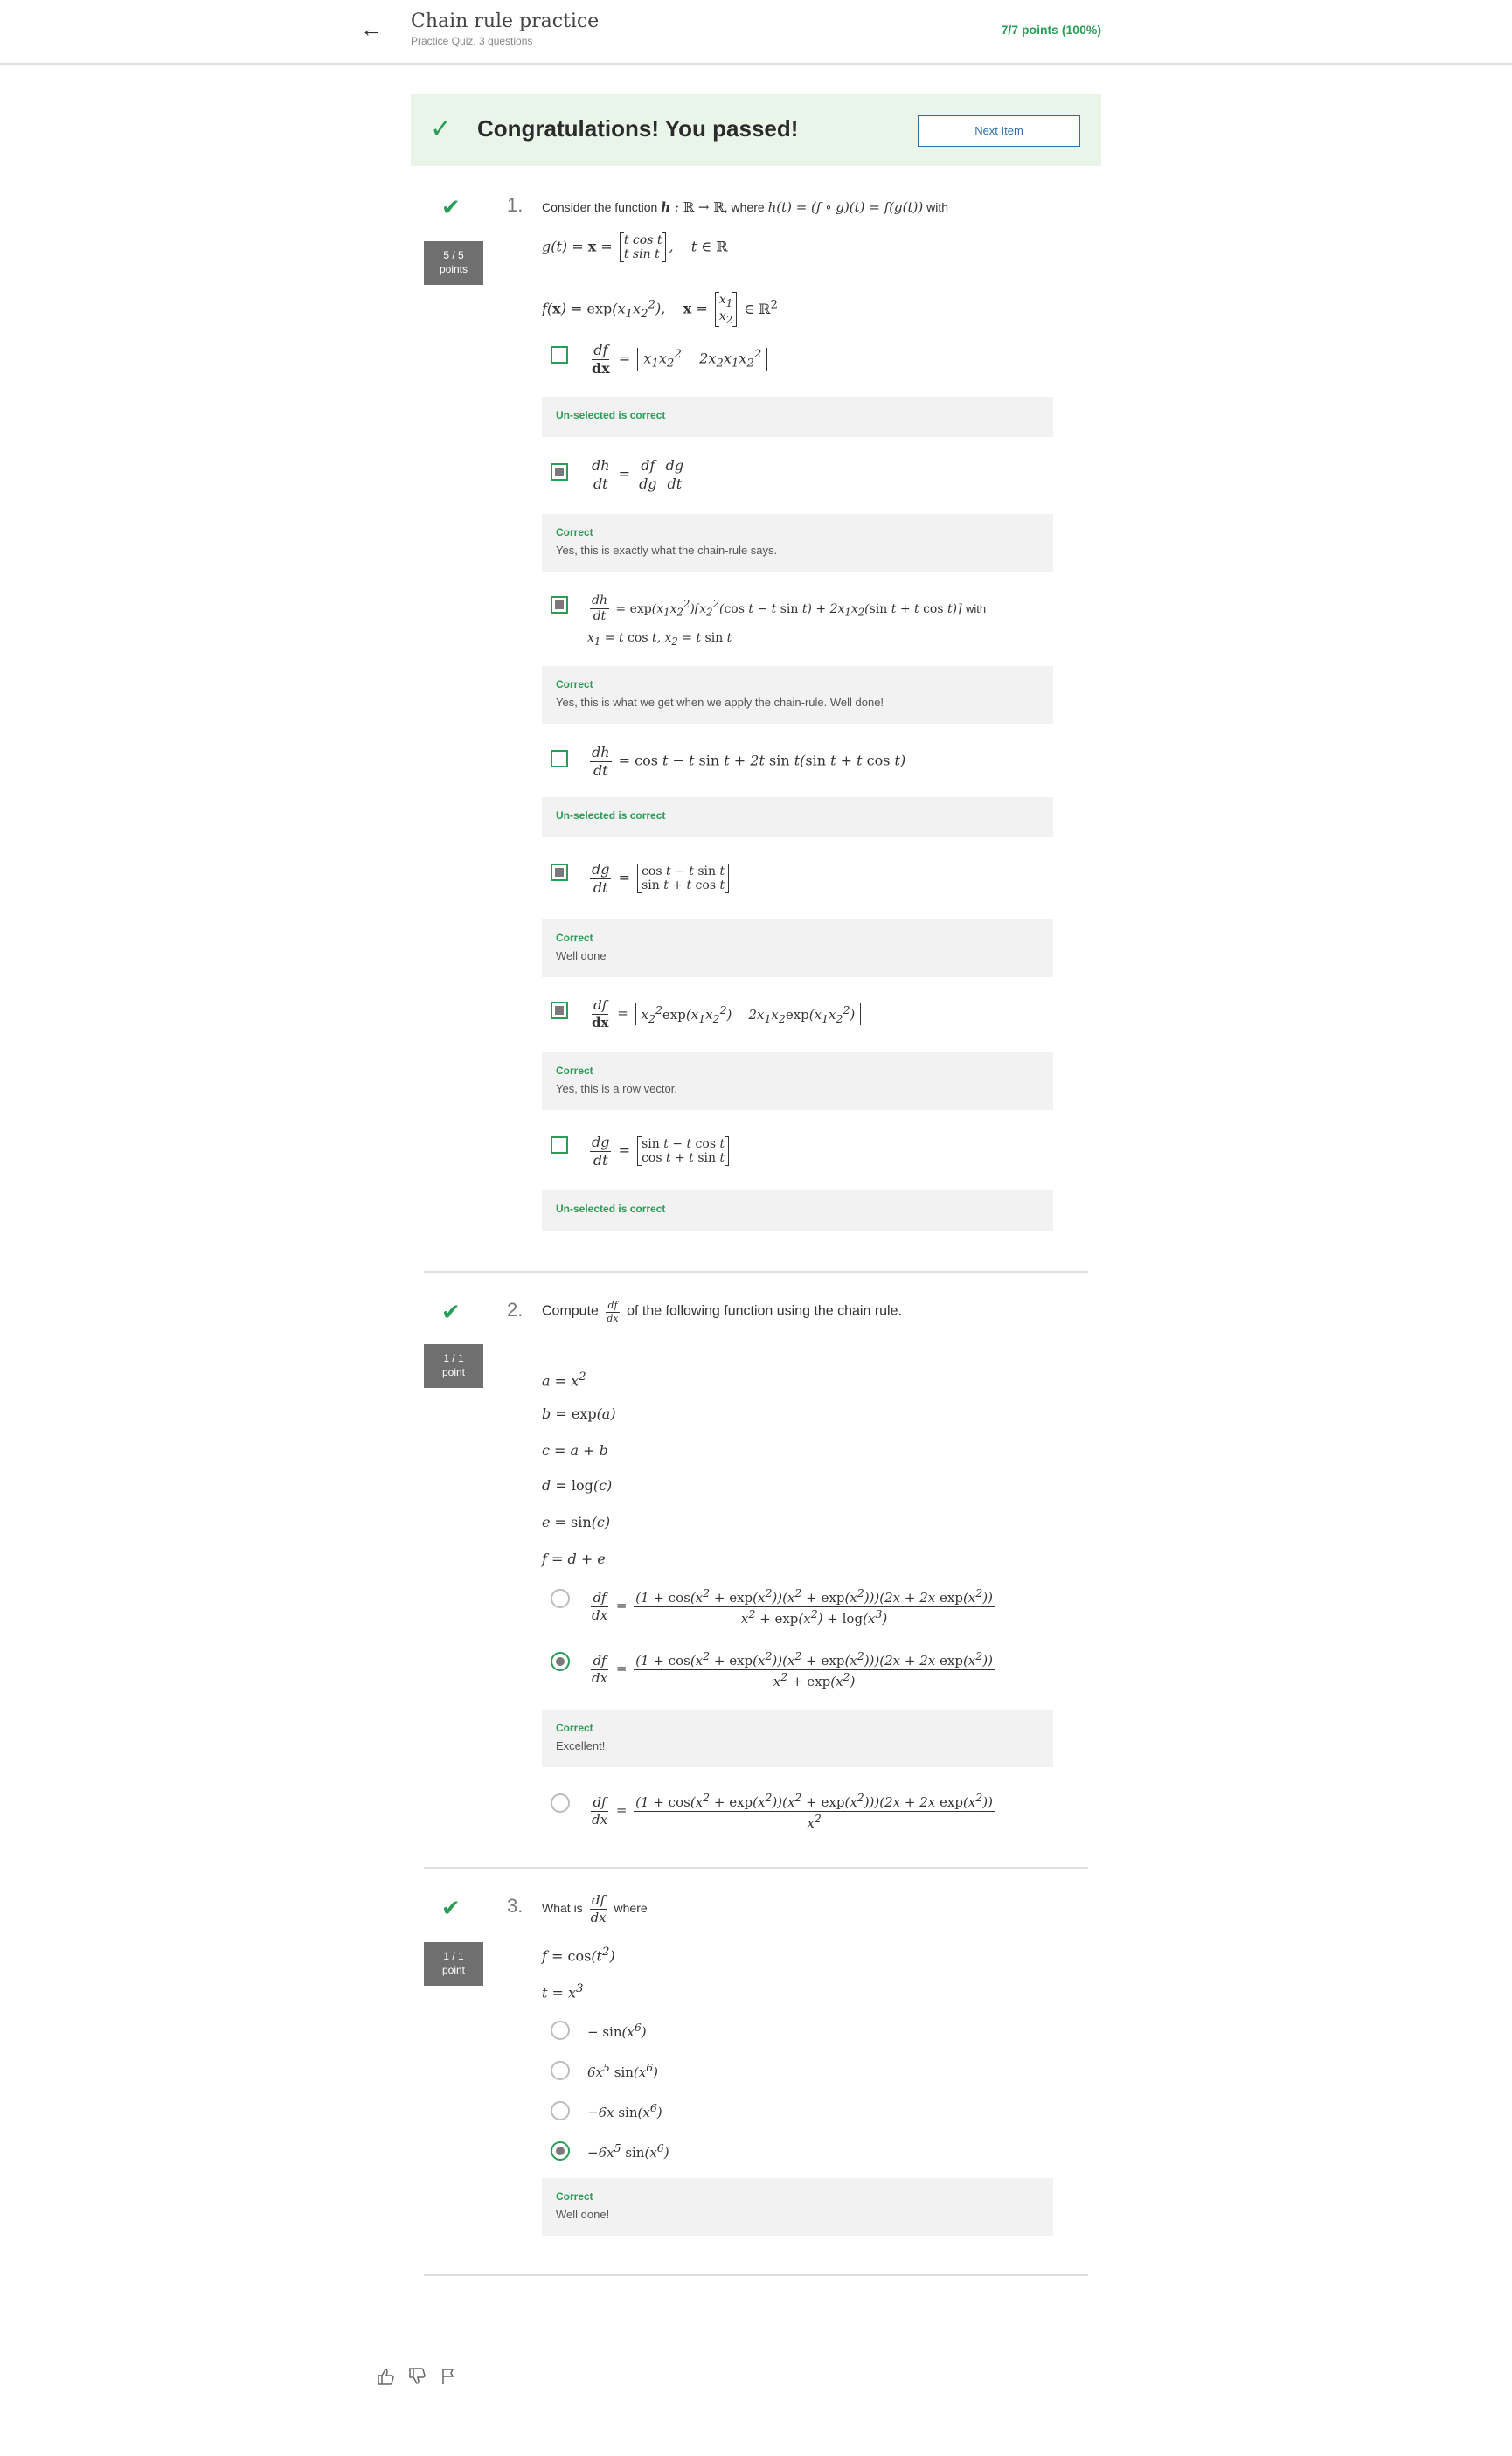  Describe the element at coordinates (575, 1450) in the screenshot. I see `stem-line: c = a + b` at that location.